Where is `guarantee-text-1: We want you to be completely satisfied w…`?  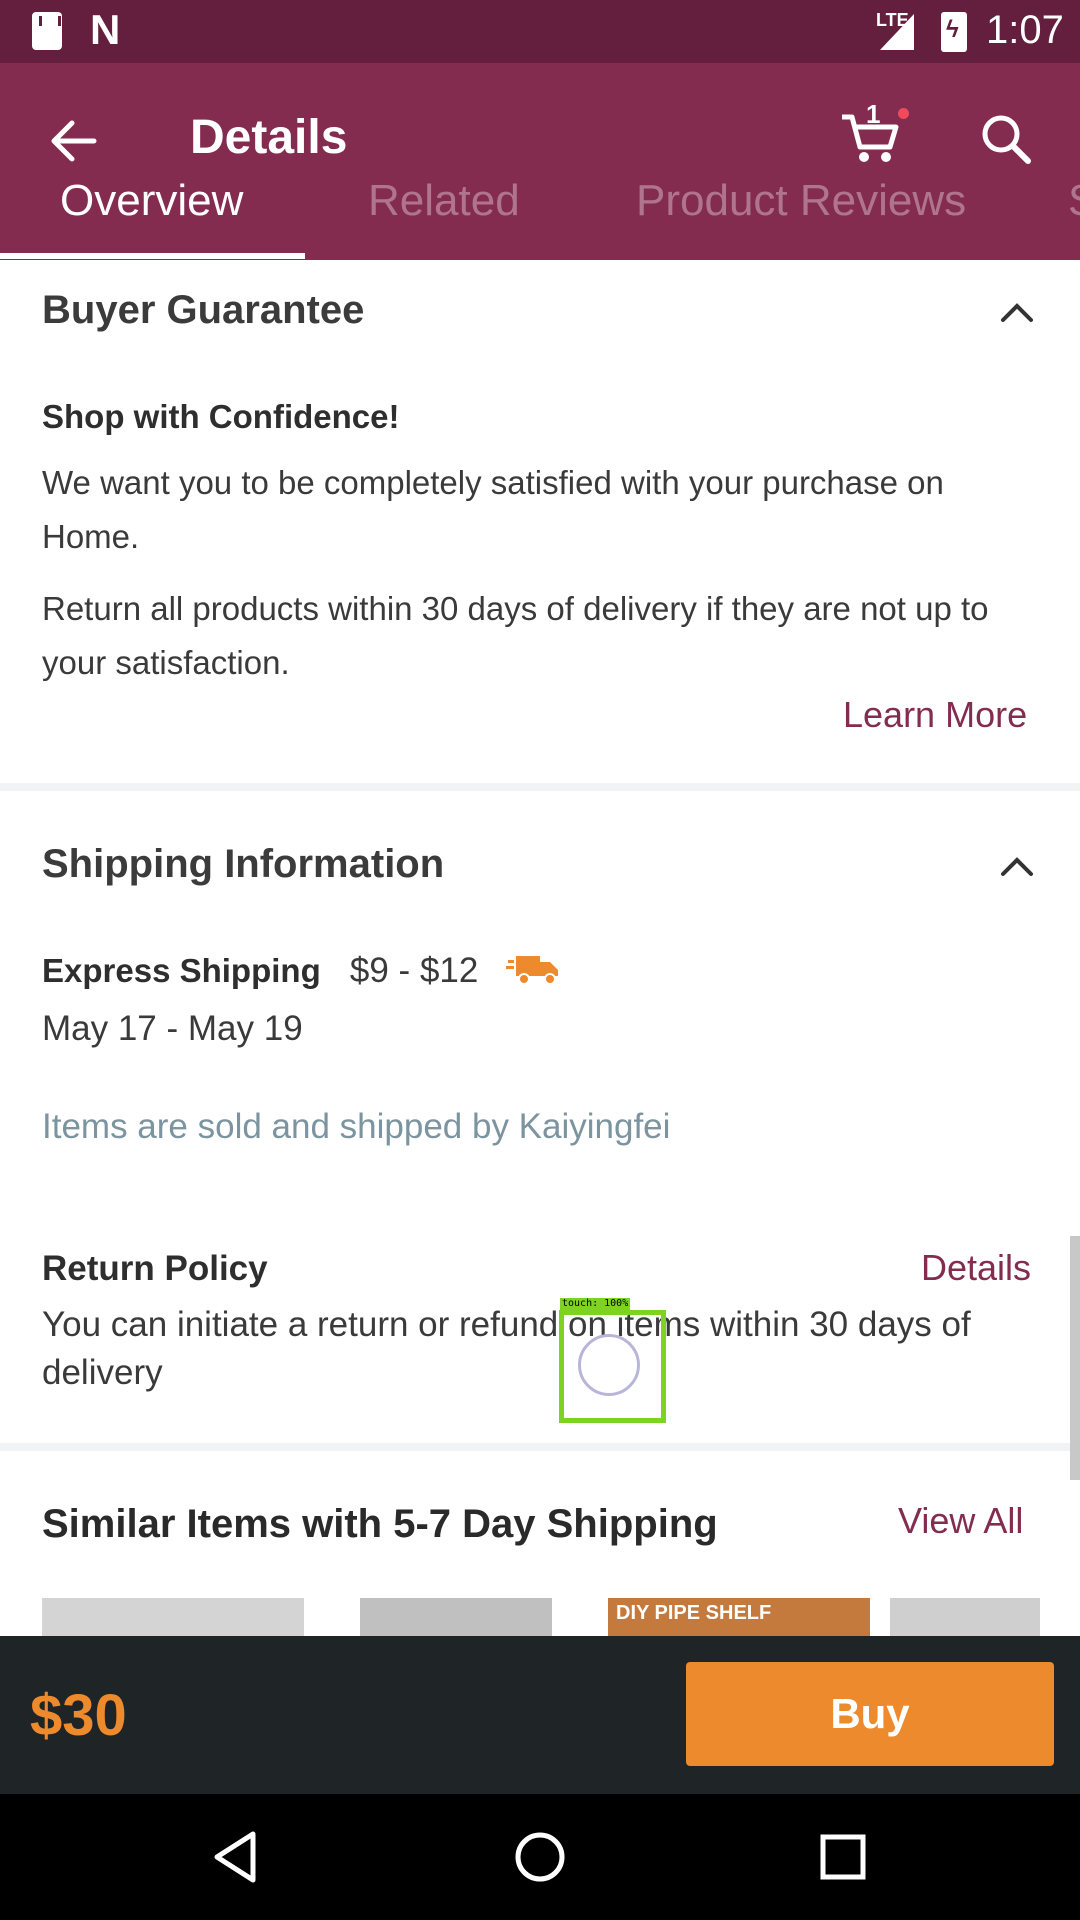
guarantee-text-1: We want you to be completely satisfied w… is located at coordinates (493, 509).